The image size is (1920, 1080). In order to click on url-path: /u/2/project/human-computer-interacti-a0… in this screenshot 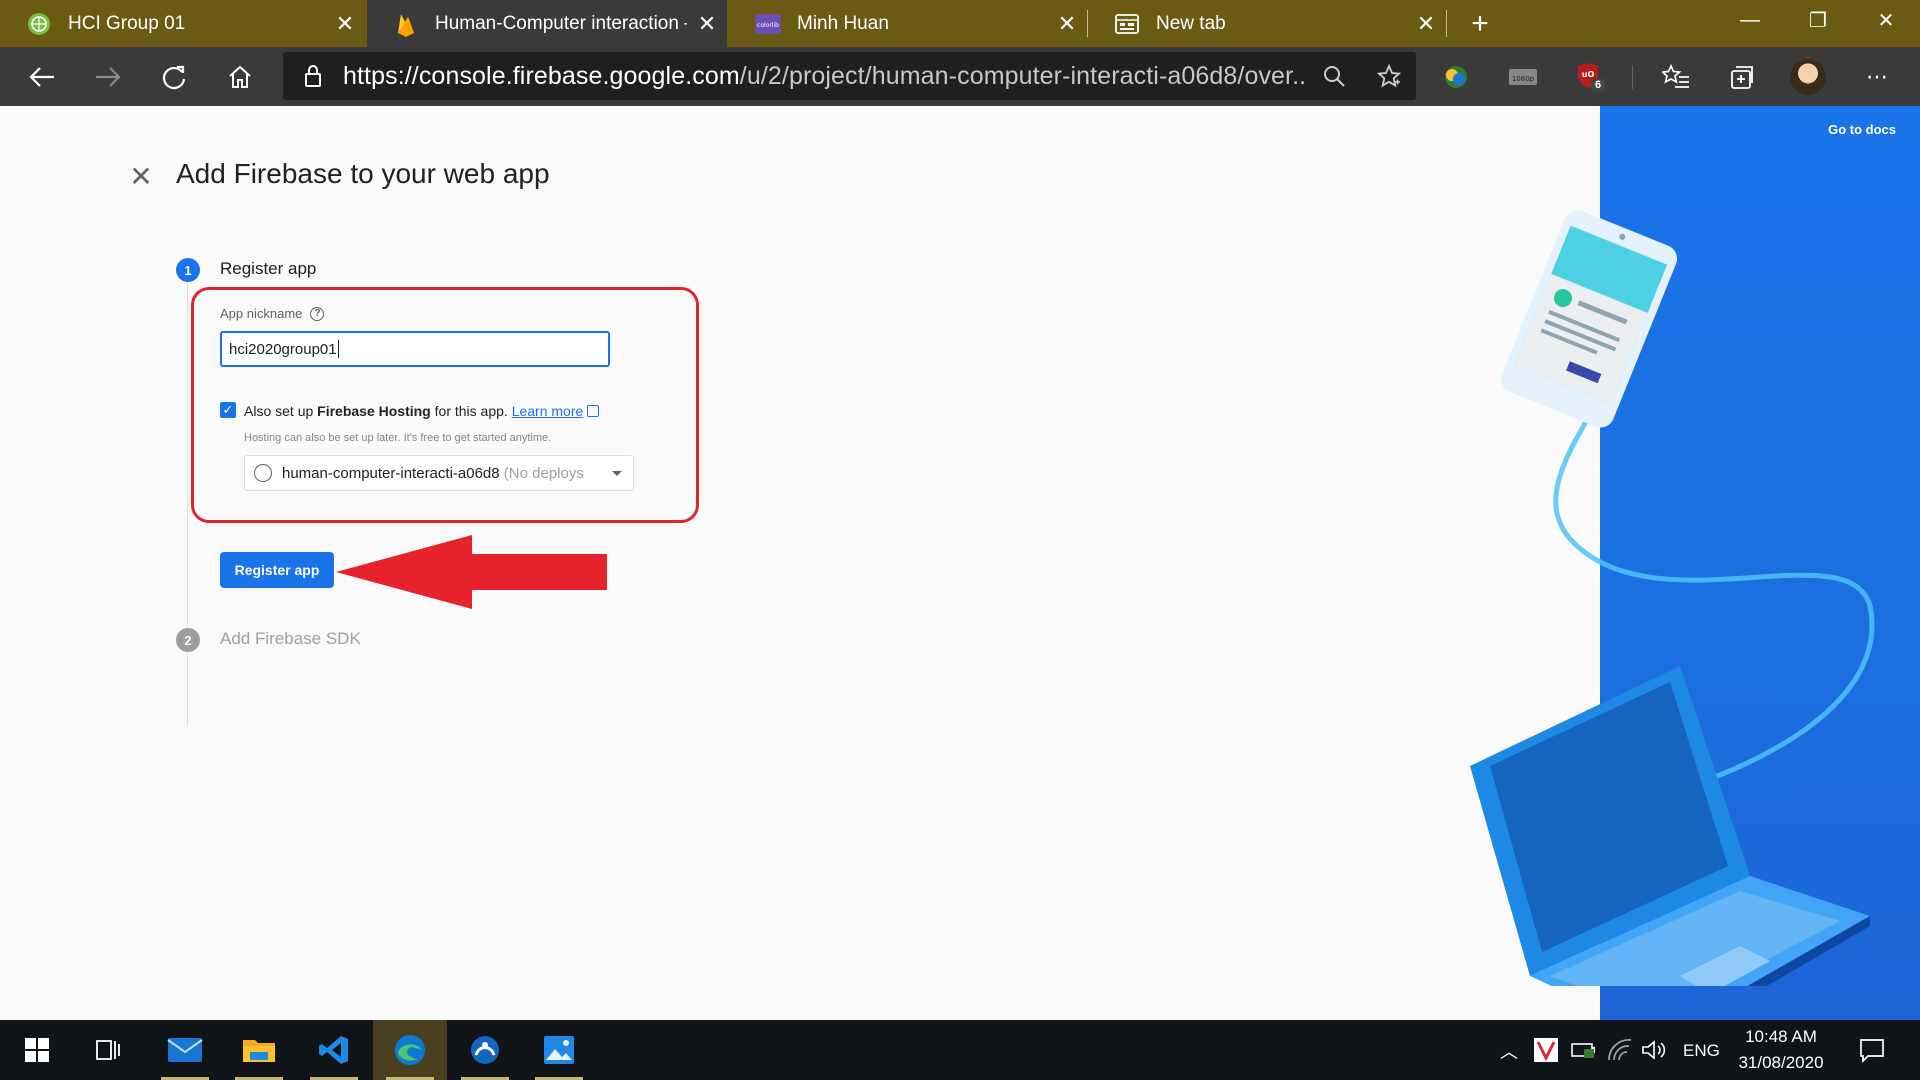, I will do `click(1022, 75)`.